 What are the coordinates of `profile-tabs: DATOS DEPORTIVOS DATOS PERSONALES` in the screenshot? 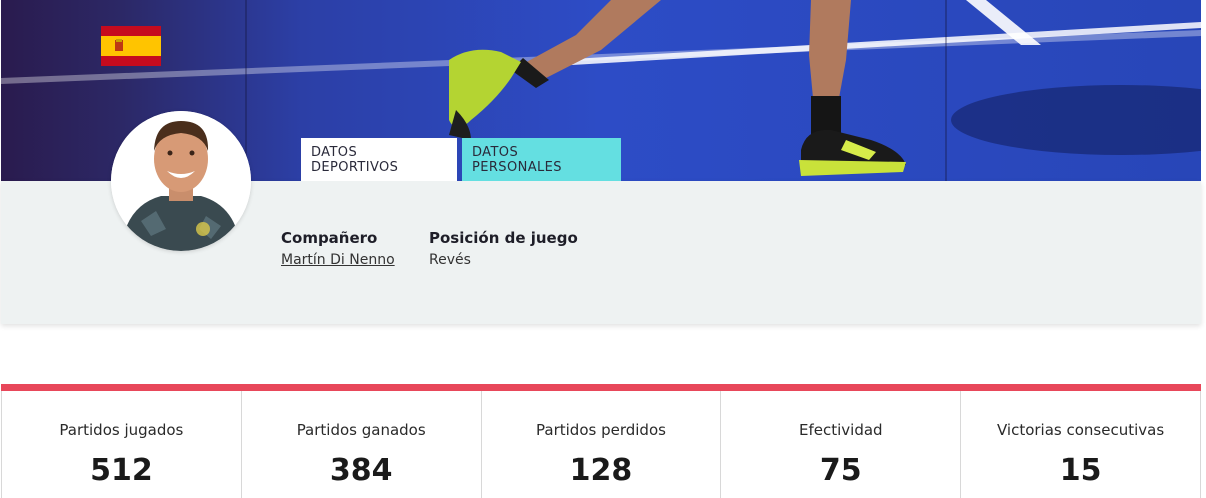 It's located at (461, 159).